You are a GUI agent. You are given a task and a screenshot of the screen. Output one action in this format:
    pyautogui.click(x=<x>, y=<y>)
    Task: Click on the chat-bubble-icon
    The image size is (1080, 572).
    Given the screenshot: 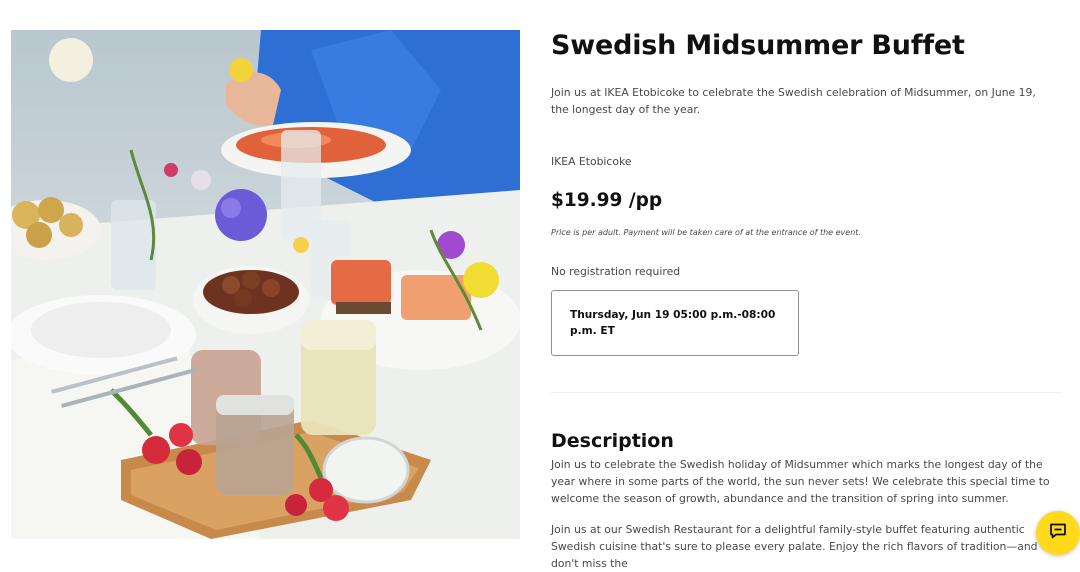 What is the action you would take?
    pyautogui.click(x=1058, y=533)
    